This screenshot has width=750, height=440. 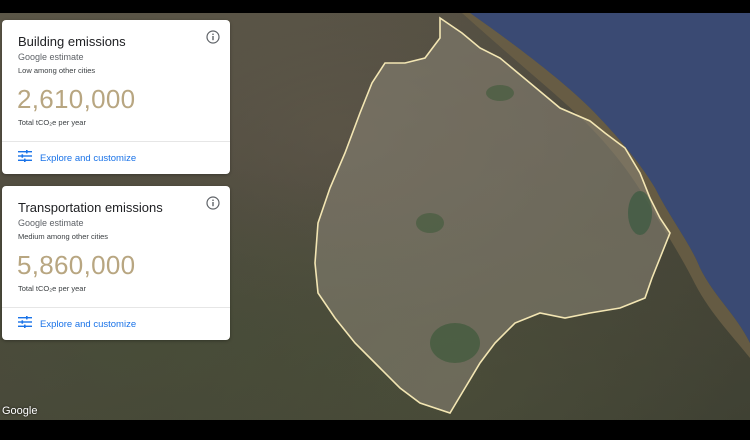 What do you see at coordinates (63, 236) in the screenshot?
I see `comparison-text: Medium among other cities` at bounding box center [63, 236].